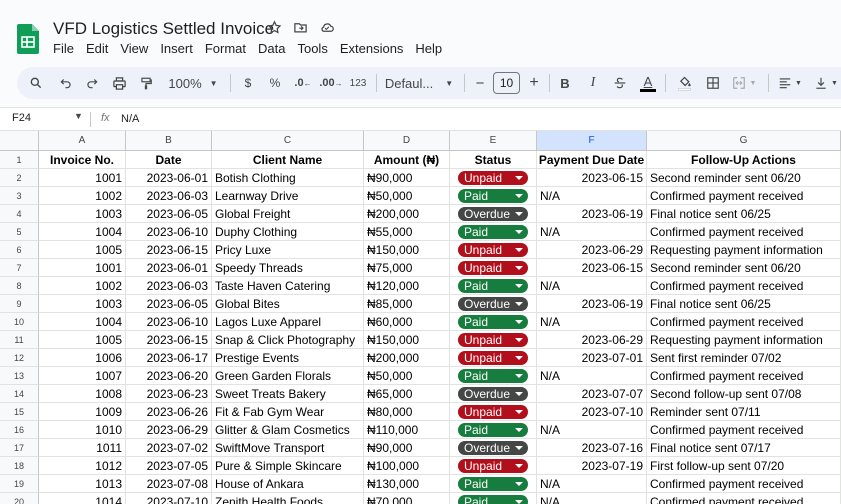  I want to click on sheets-logo-icon, so click(28, 39).